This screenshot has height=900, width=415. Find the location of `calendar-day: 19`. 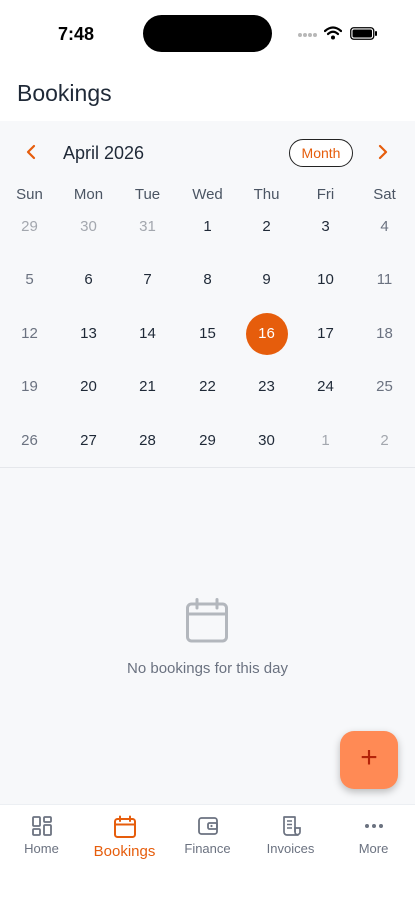

calendar-day: 19 is located at coordinates (29, 387).